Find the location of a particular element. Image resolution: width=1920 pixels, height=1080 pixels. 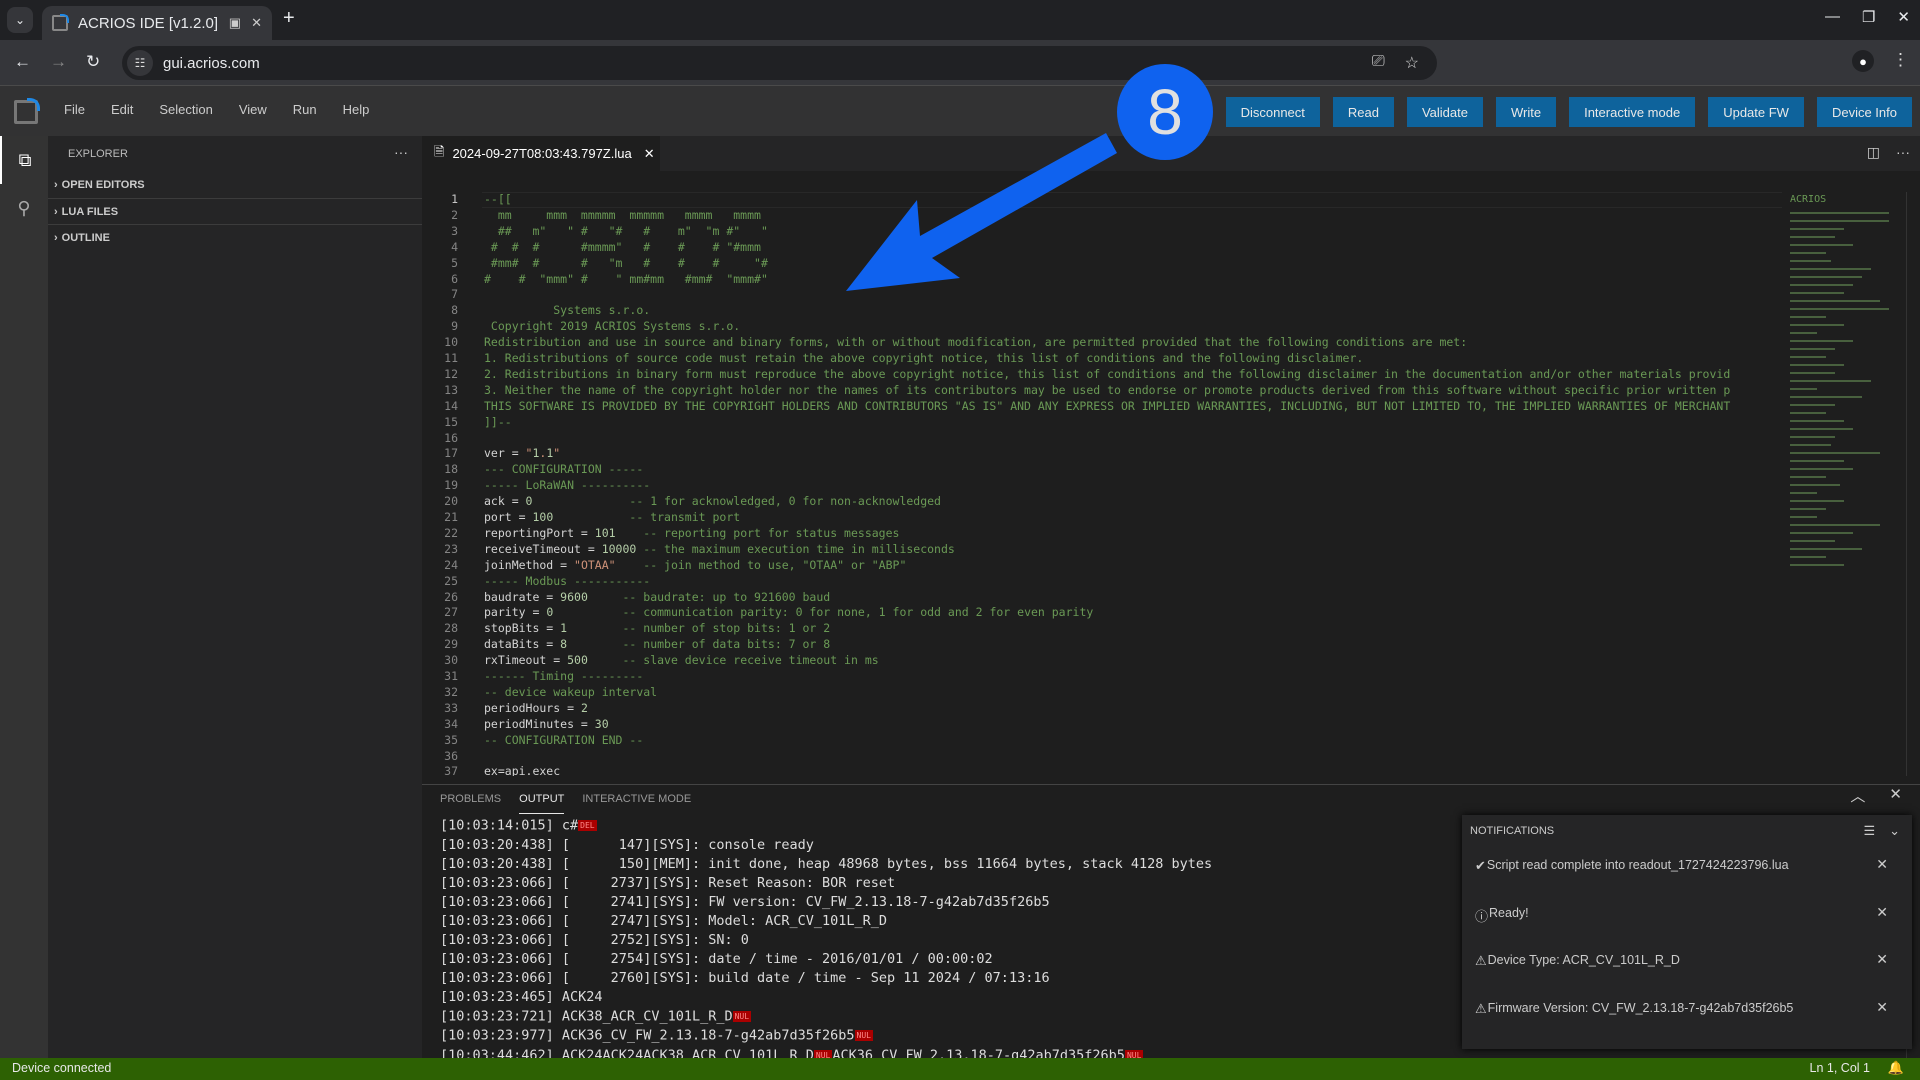

code-line: #mm# # # "m # # # "# is located at coordinates (626, 264).